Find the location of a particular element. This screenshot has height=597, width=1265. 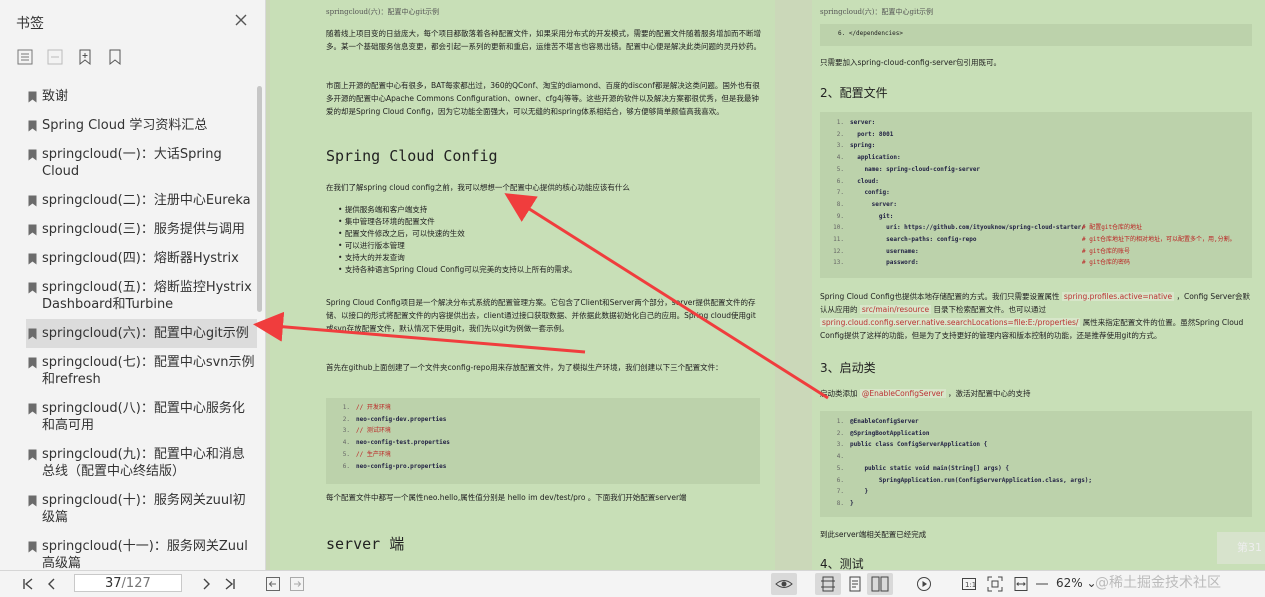

eye-protection-toggle is located at coordinates (784, 584).